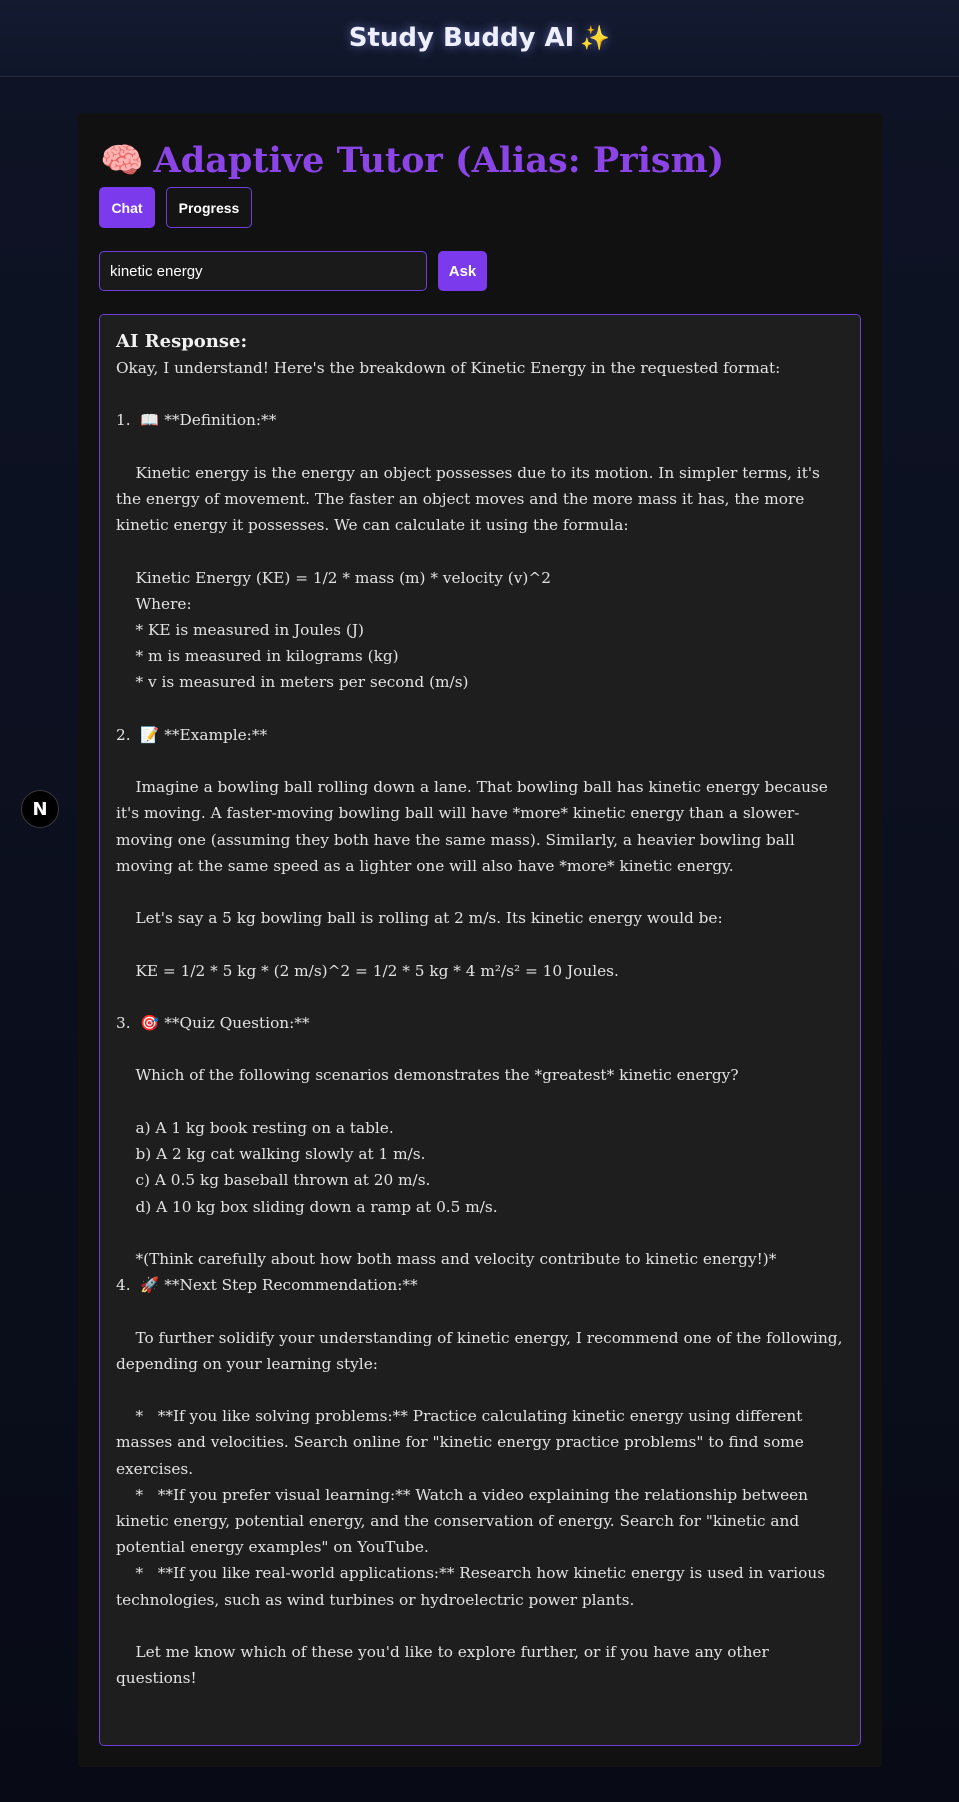  Describe the element at coordinates (595, 38) in the screenshot. I see `sparkle-icon: ✨` at that location.